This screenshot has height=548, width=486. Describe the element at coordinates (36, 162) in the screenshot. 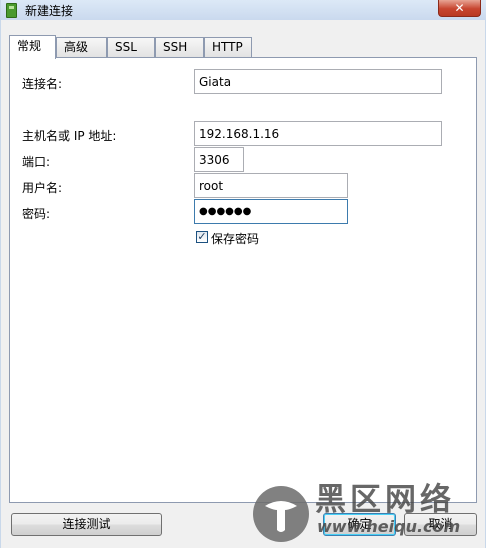

I see `port-label: 端口:` at that location.